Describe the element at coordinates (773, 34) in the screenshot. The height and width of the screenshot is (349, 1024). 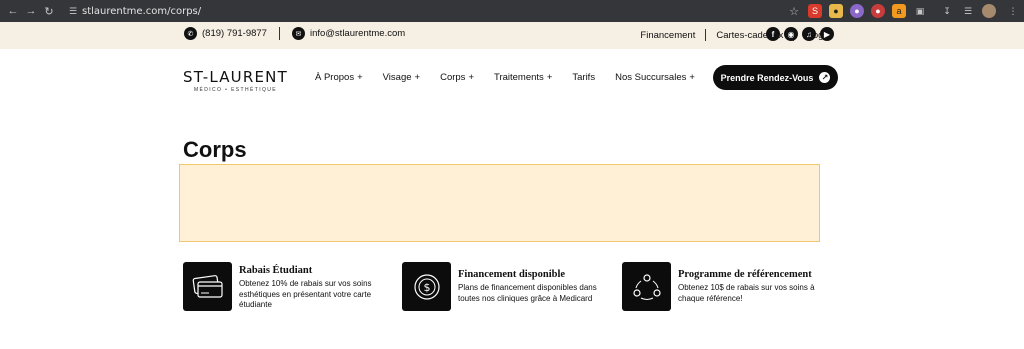
I see `facebook-icon: f` at that location.